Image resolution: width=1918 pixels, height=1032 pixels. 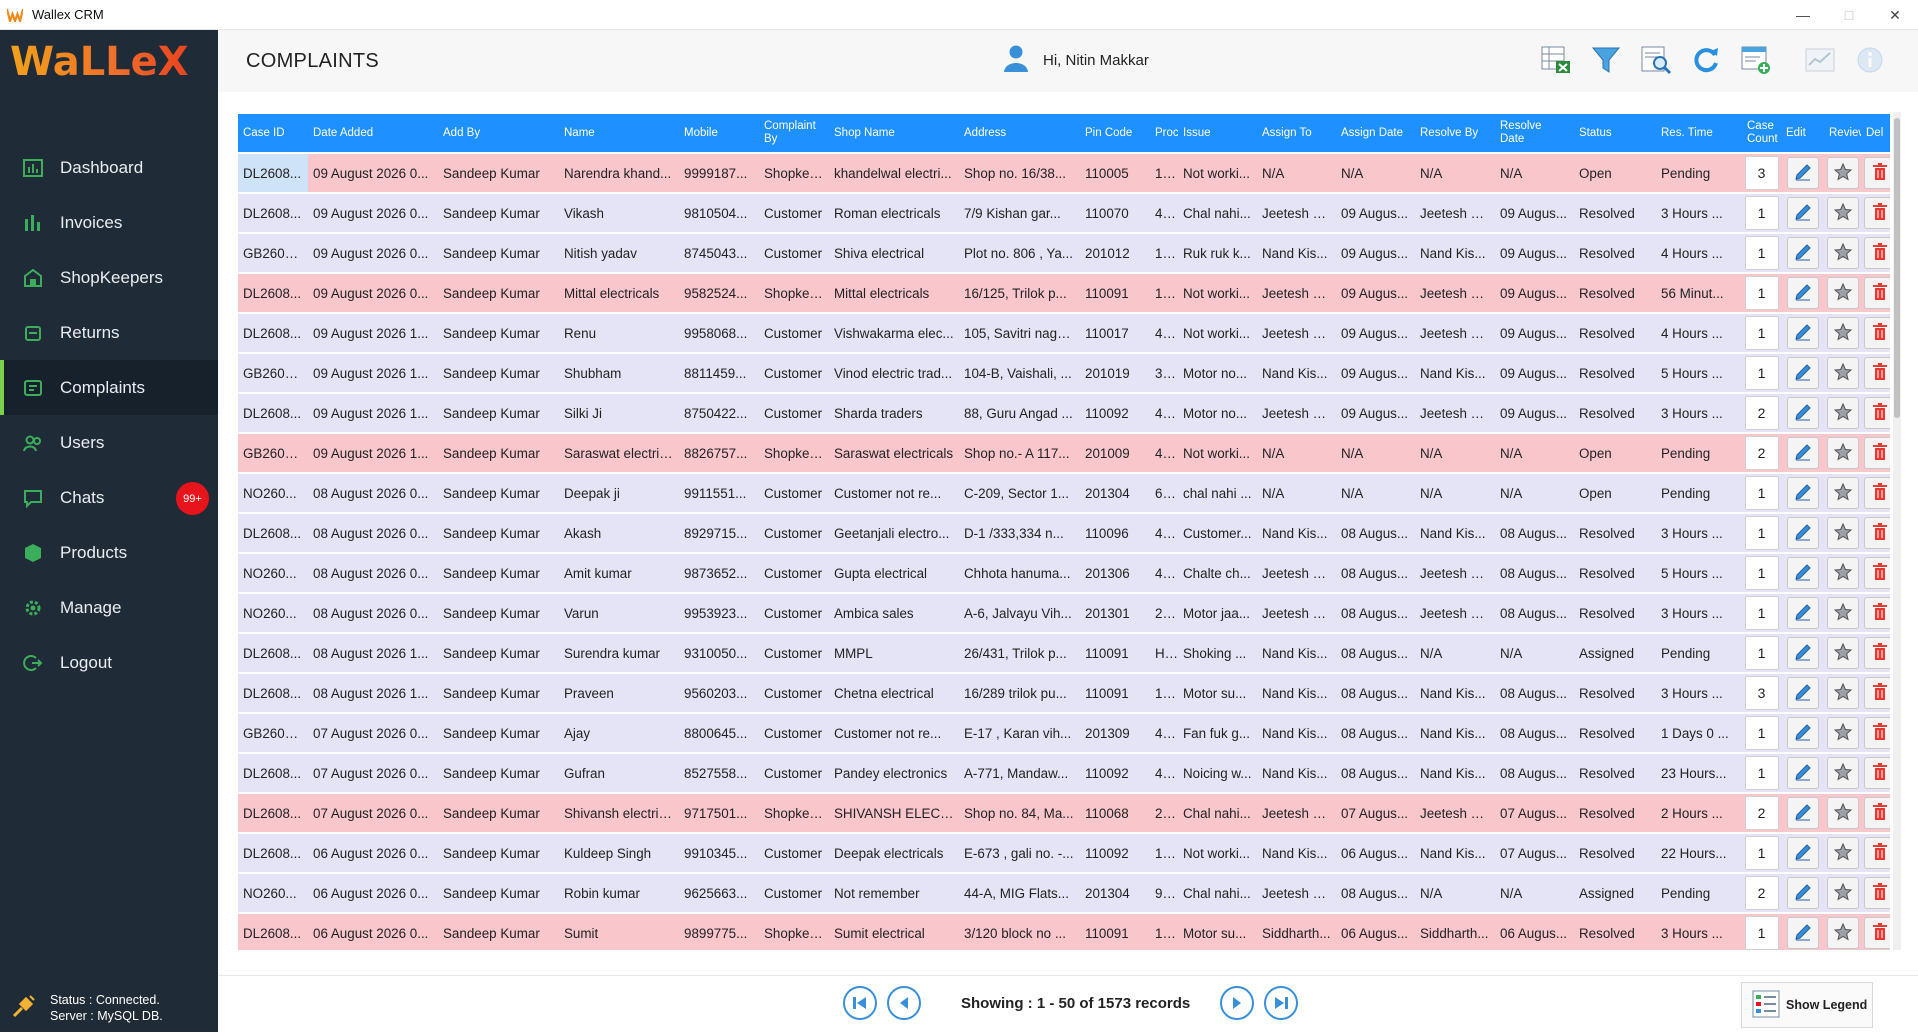 I want to click on last-page-button, so click(x=1281, y=1003).